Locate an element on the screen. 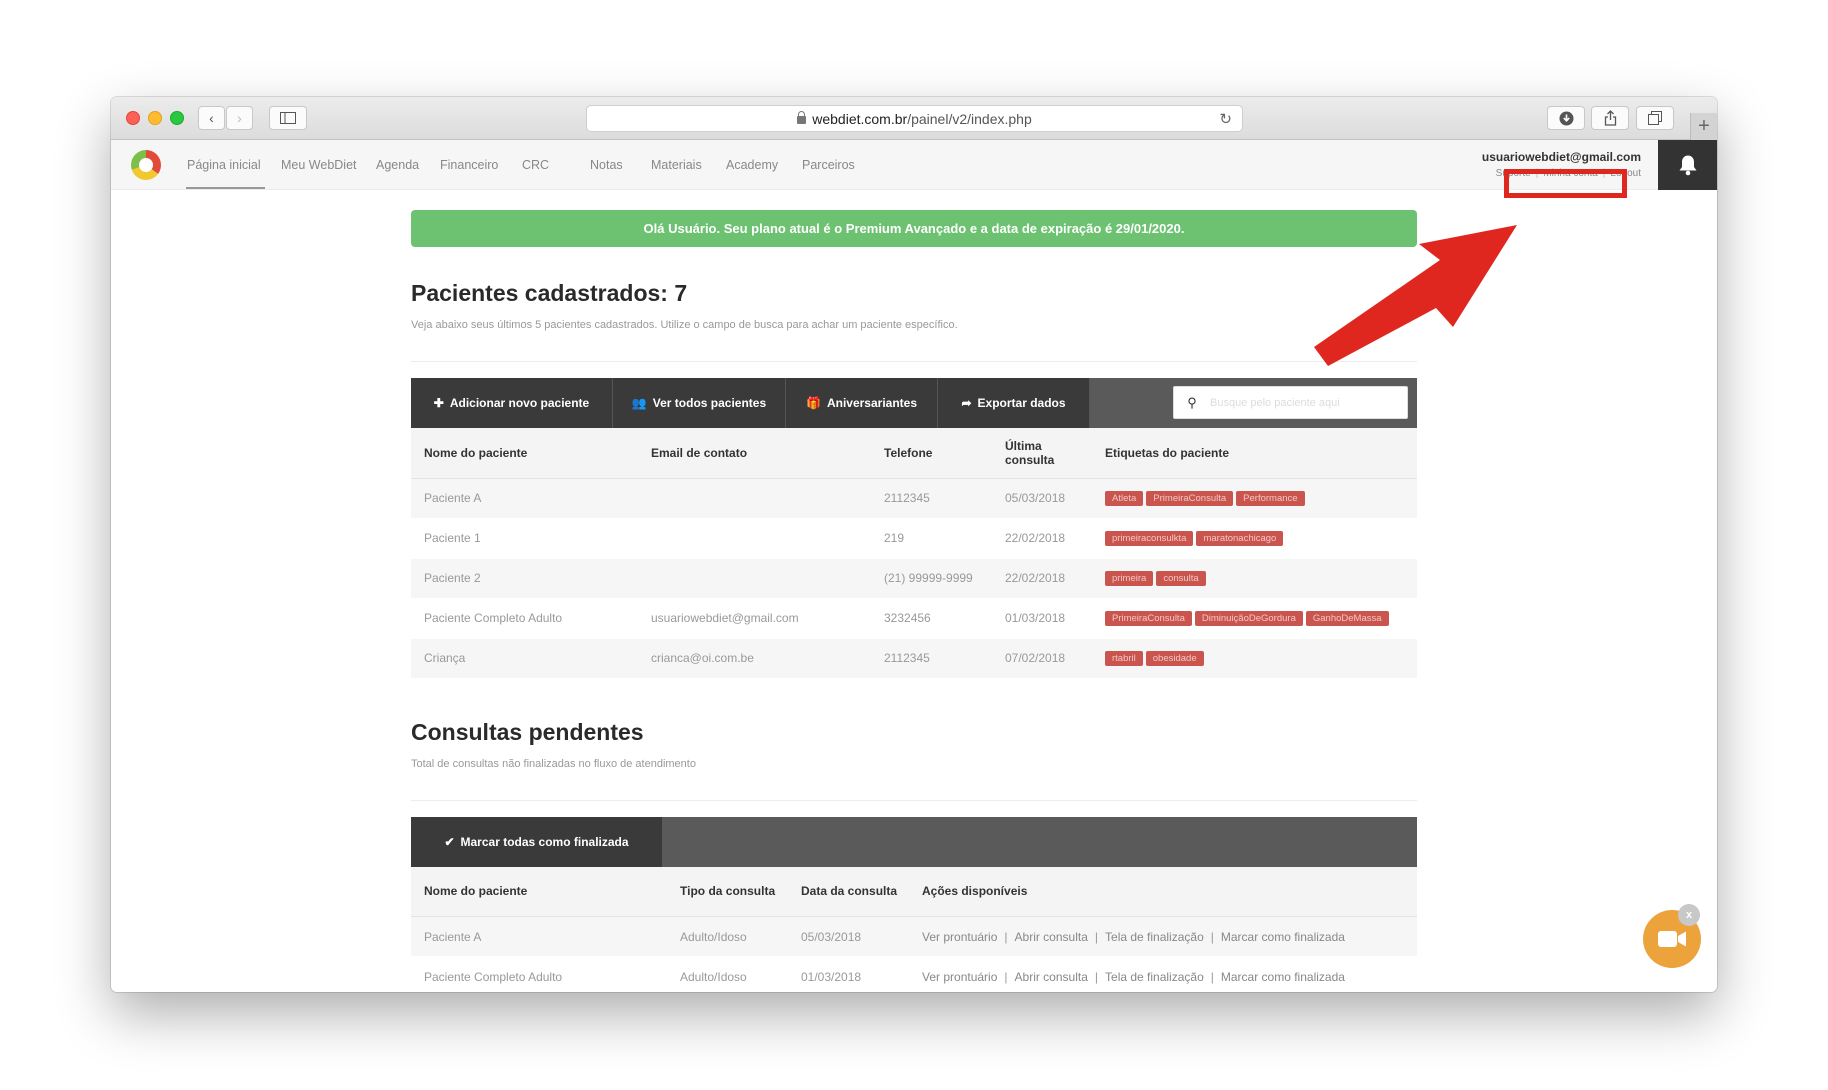 The width and height of the screenshot is (1828, 1090). nav-item-agenda: Agenda is located at coordinates (397, 165).